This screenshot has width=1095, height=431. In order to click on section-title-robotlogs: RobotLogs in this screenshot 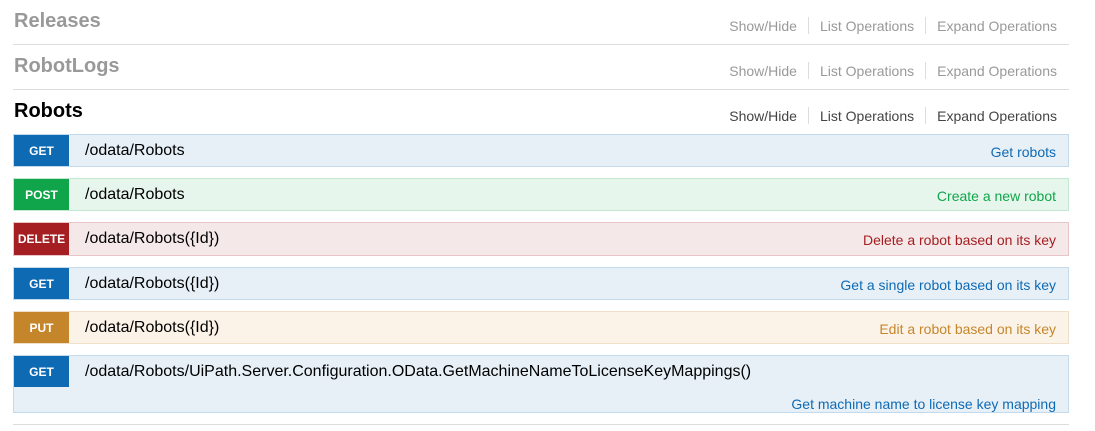, I will do `click(67, 66)`.